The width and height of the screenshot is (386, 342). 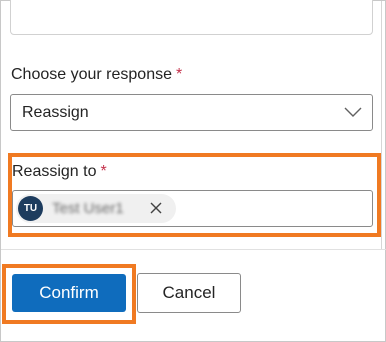 I want to click on assignee-pill: TU Test User1, so click(x=96, y=208).